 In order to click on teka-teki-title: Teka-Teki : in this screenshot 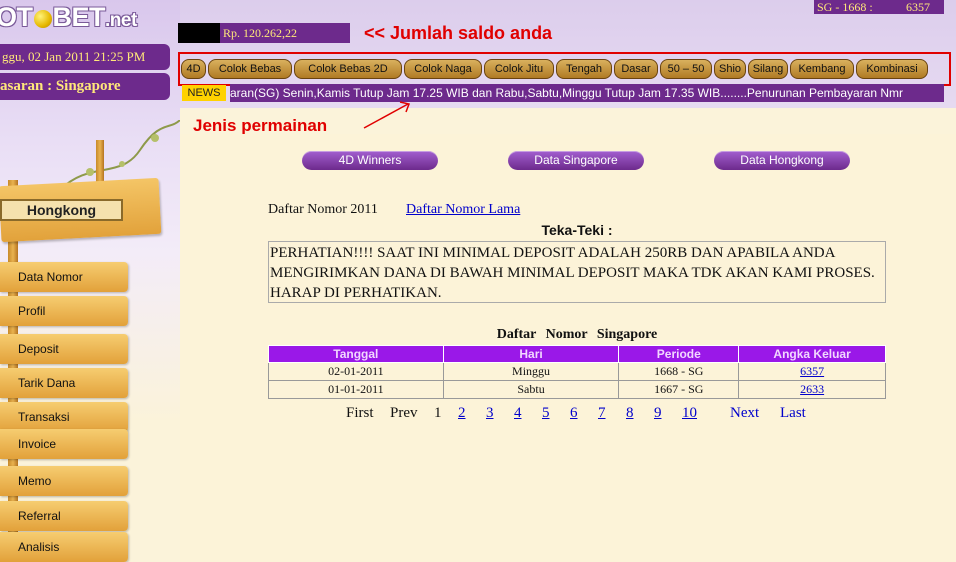, I will do `click(577, 230)`.